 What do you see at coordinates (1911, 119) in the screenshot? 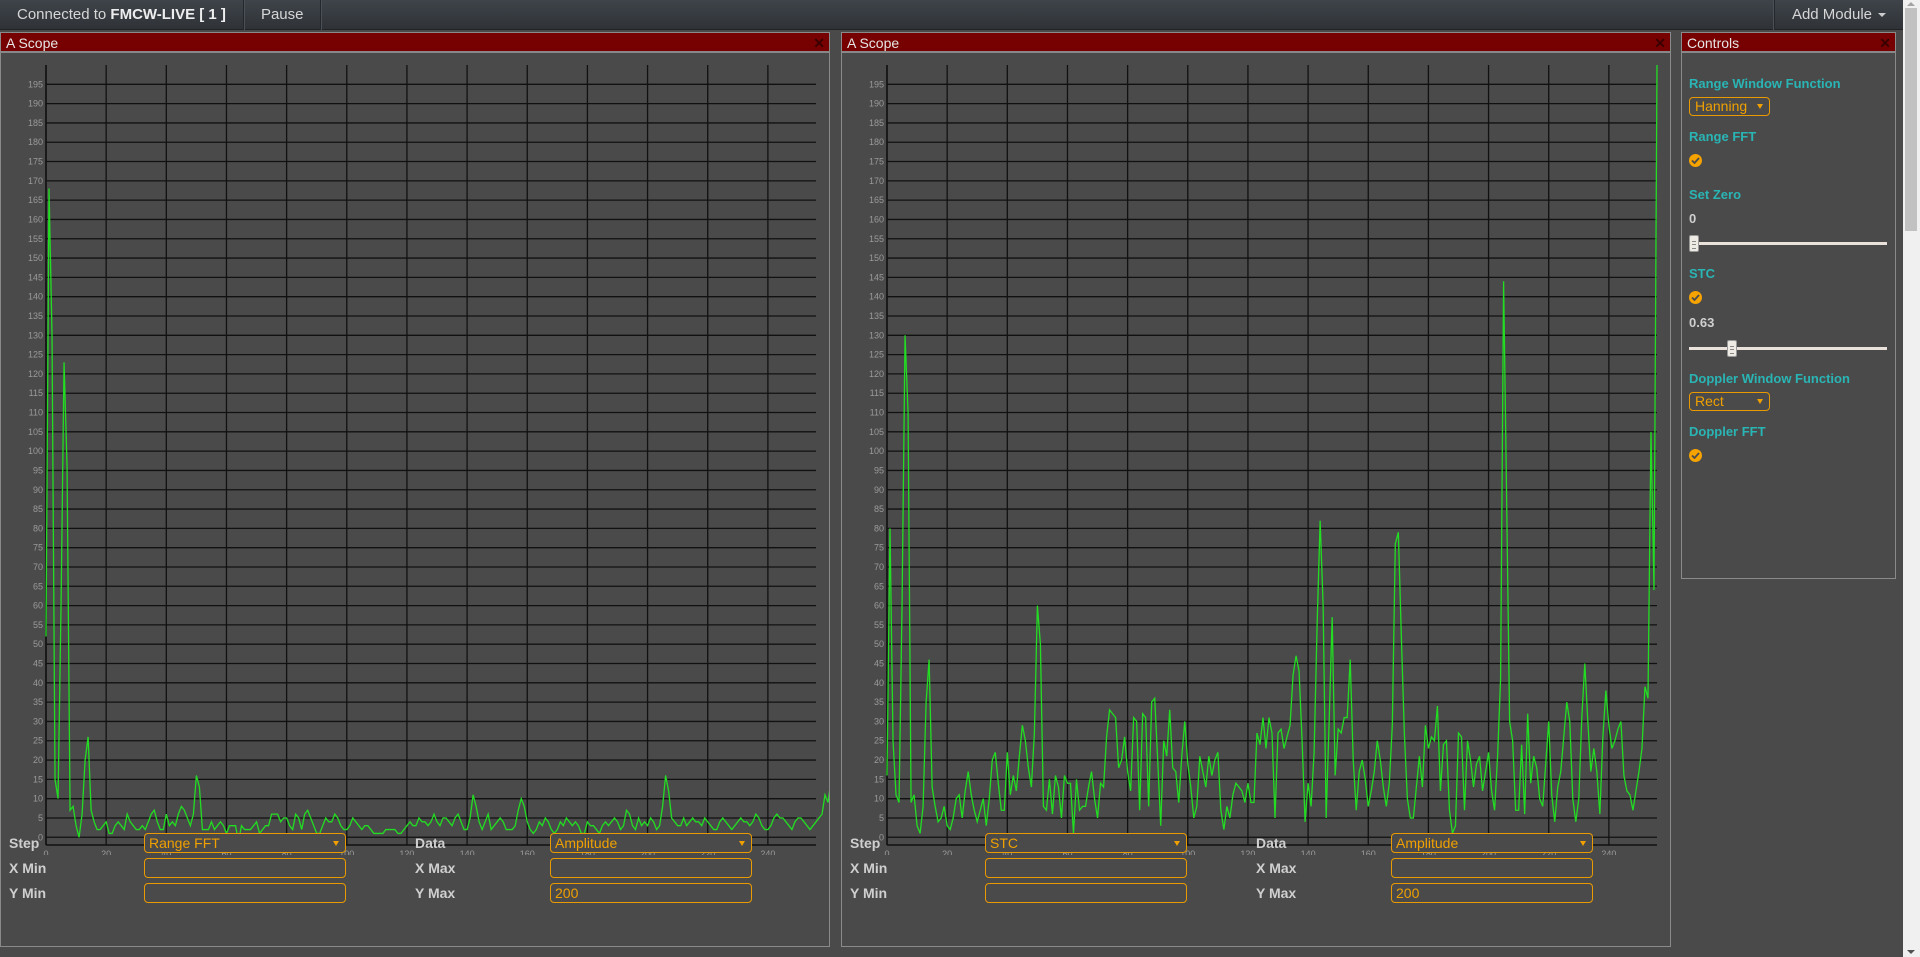
I see `scrollbar-thumb` at bounding box center [1911, 119].